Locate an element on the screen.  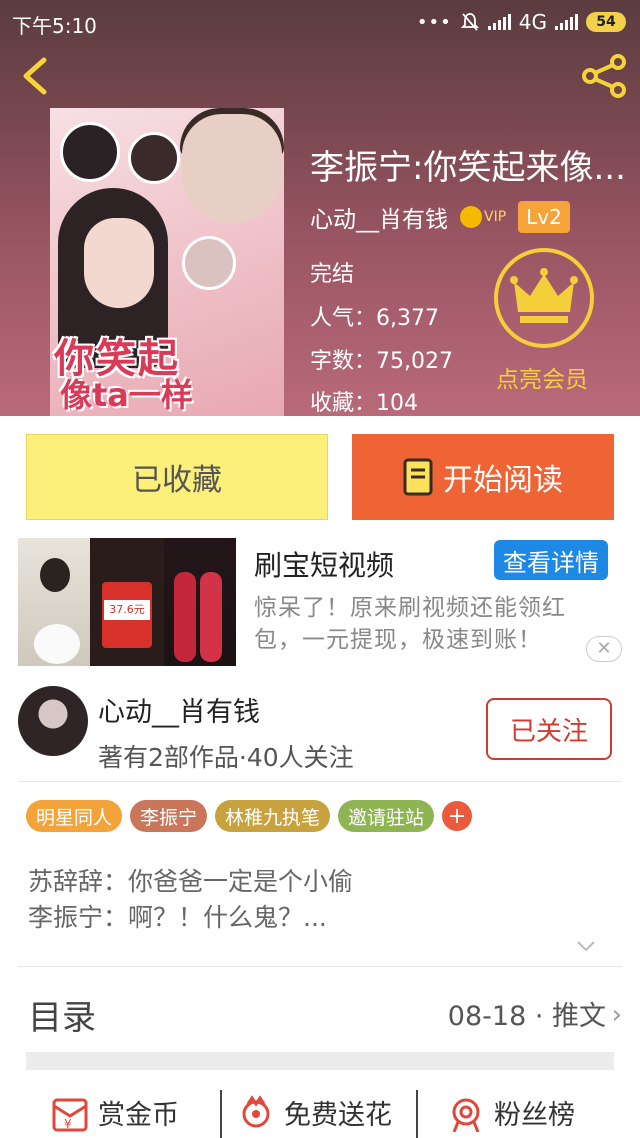
red-envelope-icon: ¥ is located at coordinates (70, 1115).